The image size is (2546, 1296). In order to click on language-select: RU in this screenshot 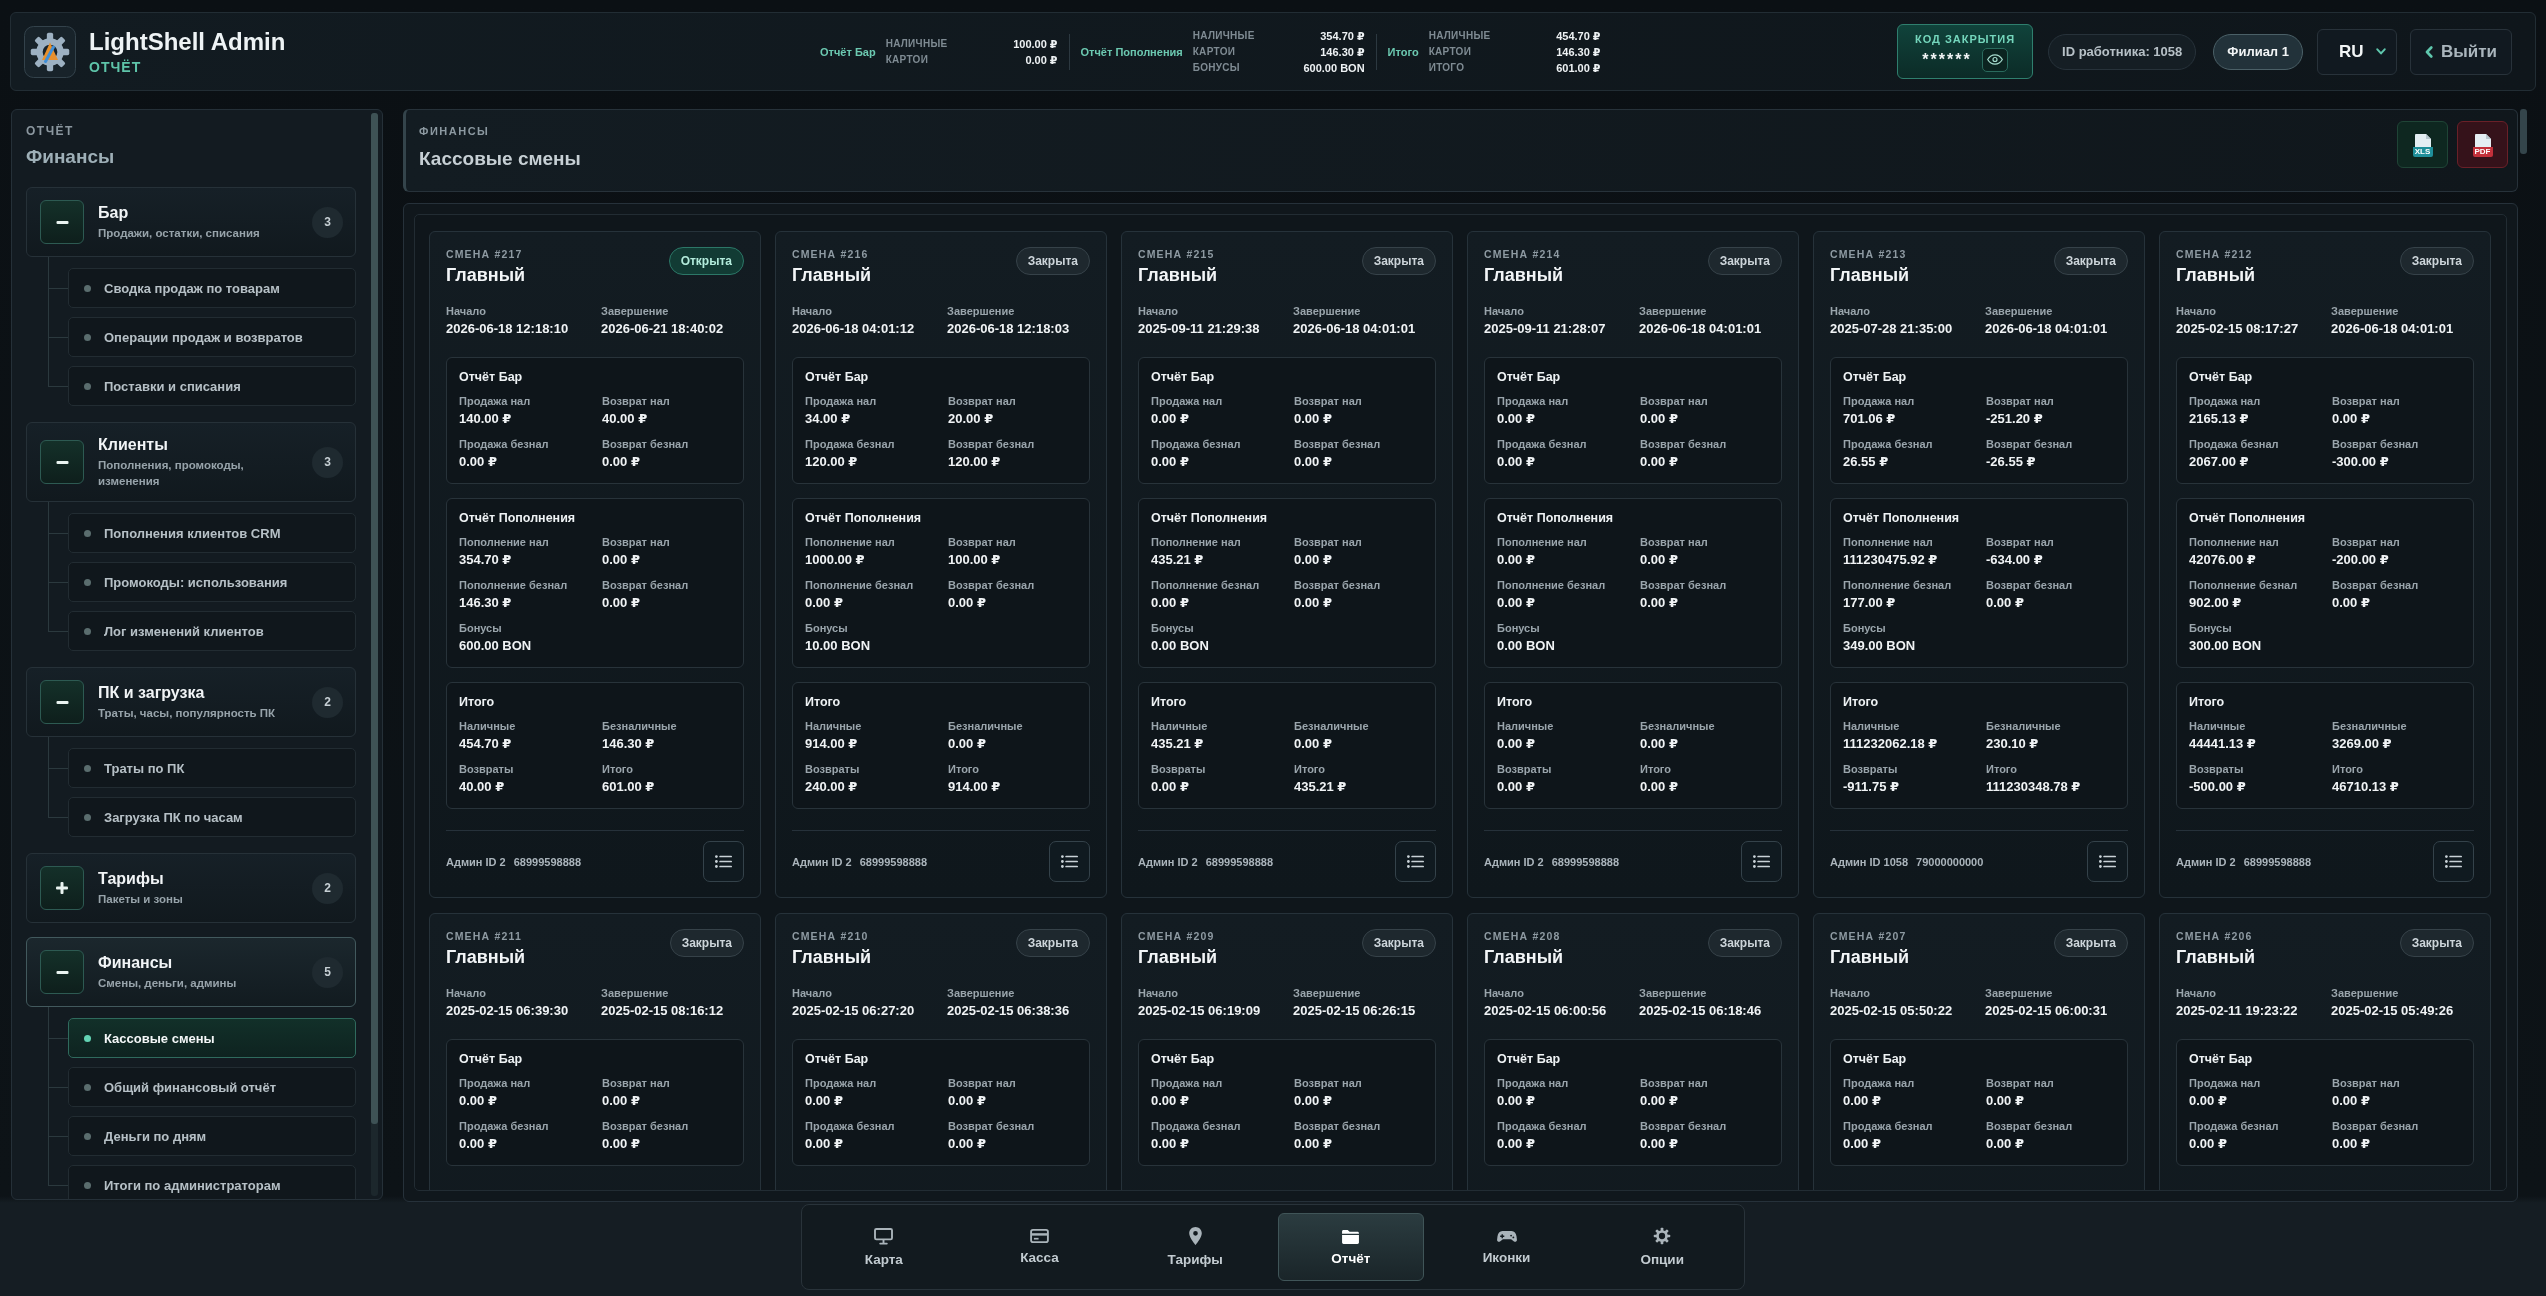, I will do `click(2356, 51)`.